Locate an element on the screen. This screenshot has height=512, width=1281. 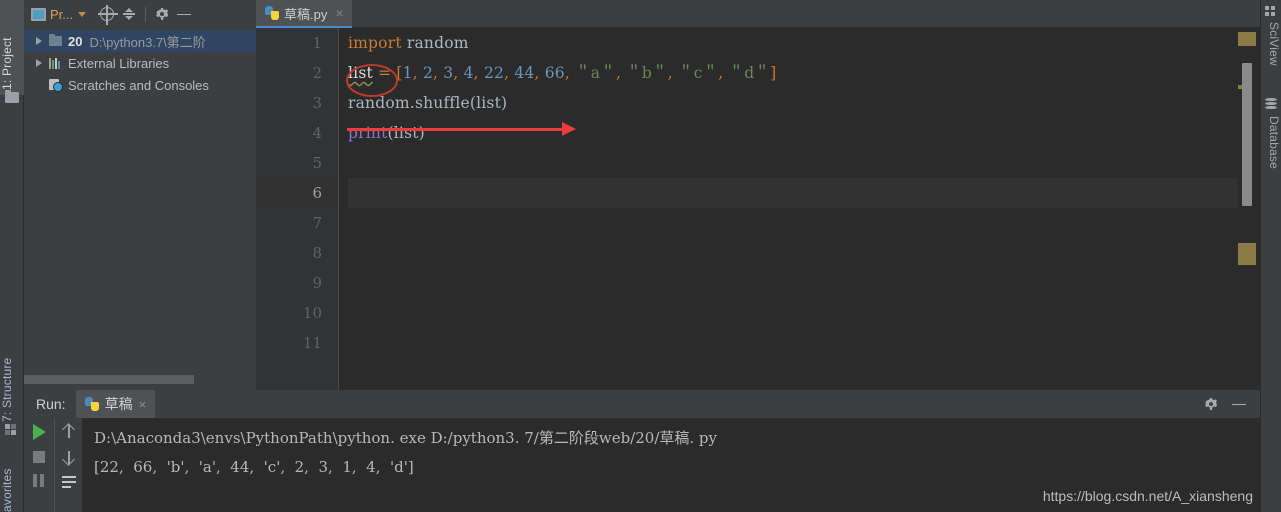
tab-label: 草稿.py is located at coordinates (306, 14).